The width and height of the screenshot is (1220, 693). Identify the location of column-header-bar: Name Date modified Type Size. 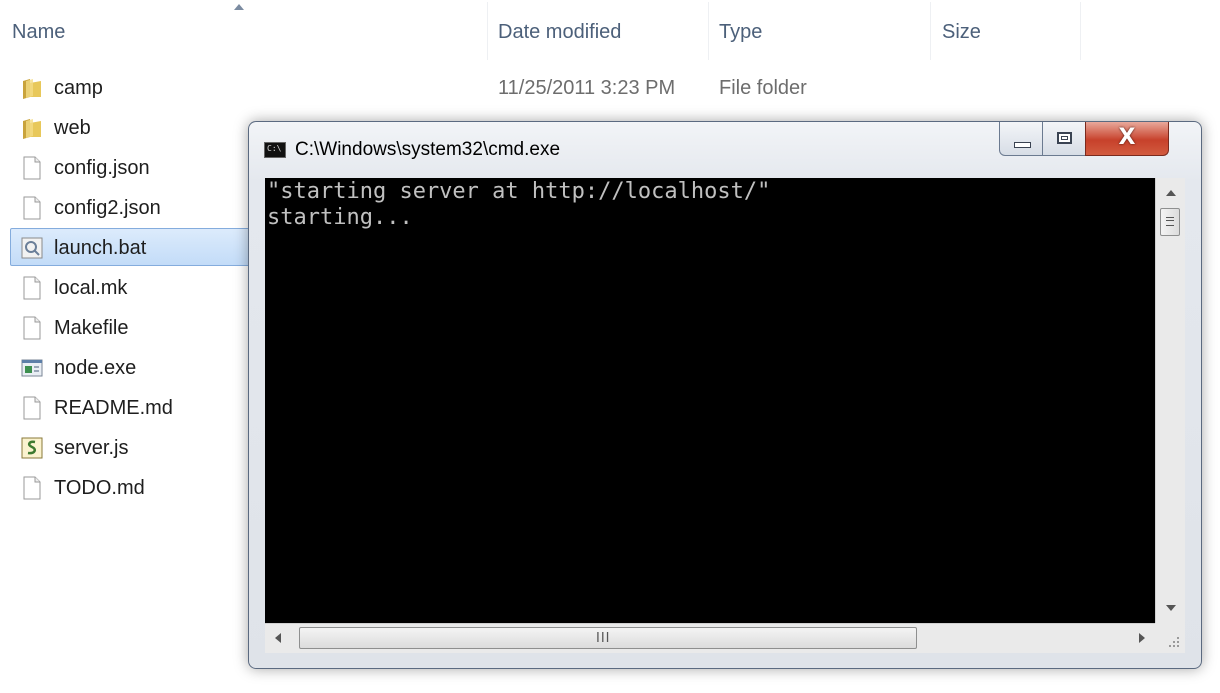
(610, 31).